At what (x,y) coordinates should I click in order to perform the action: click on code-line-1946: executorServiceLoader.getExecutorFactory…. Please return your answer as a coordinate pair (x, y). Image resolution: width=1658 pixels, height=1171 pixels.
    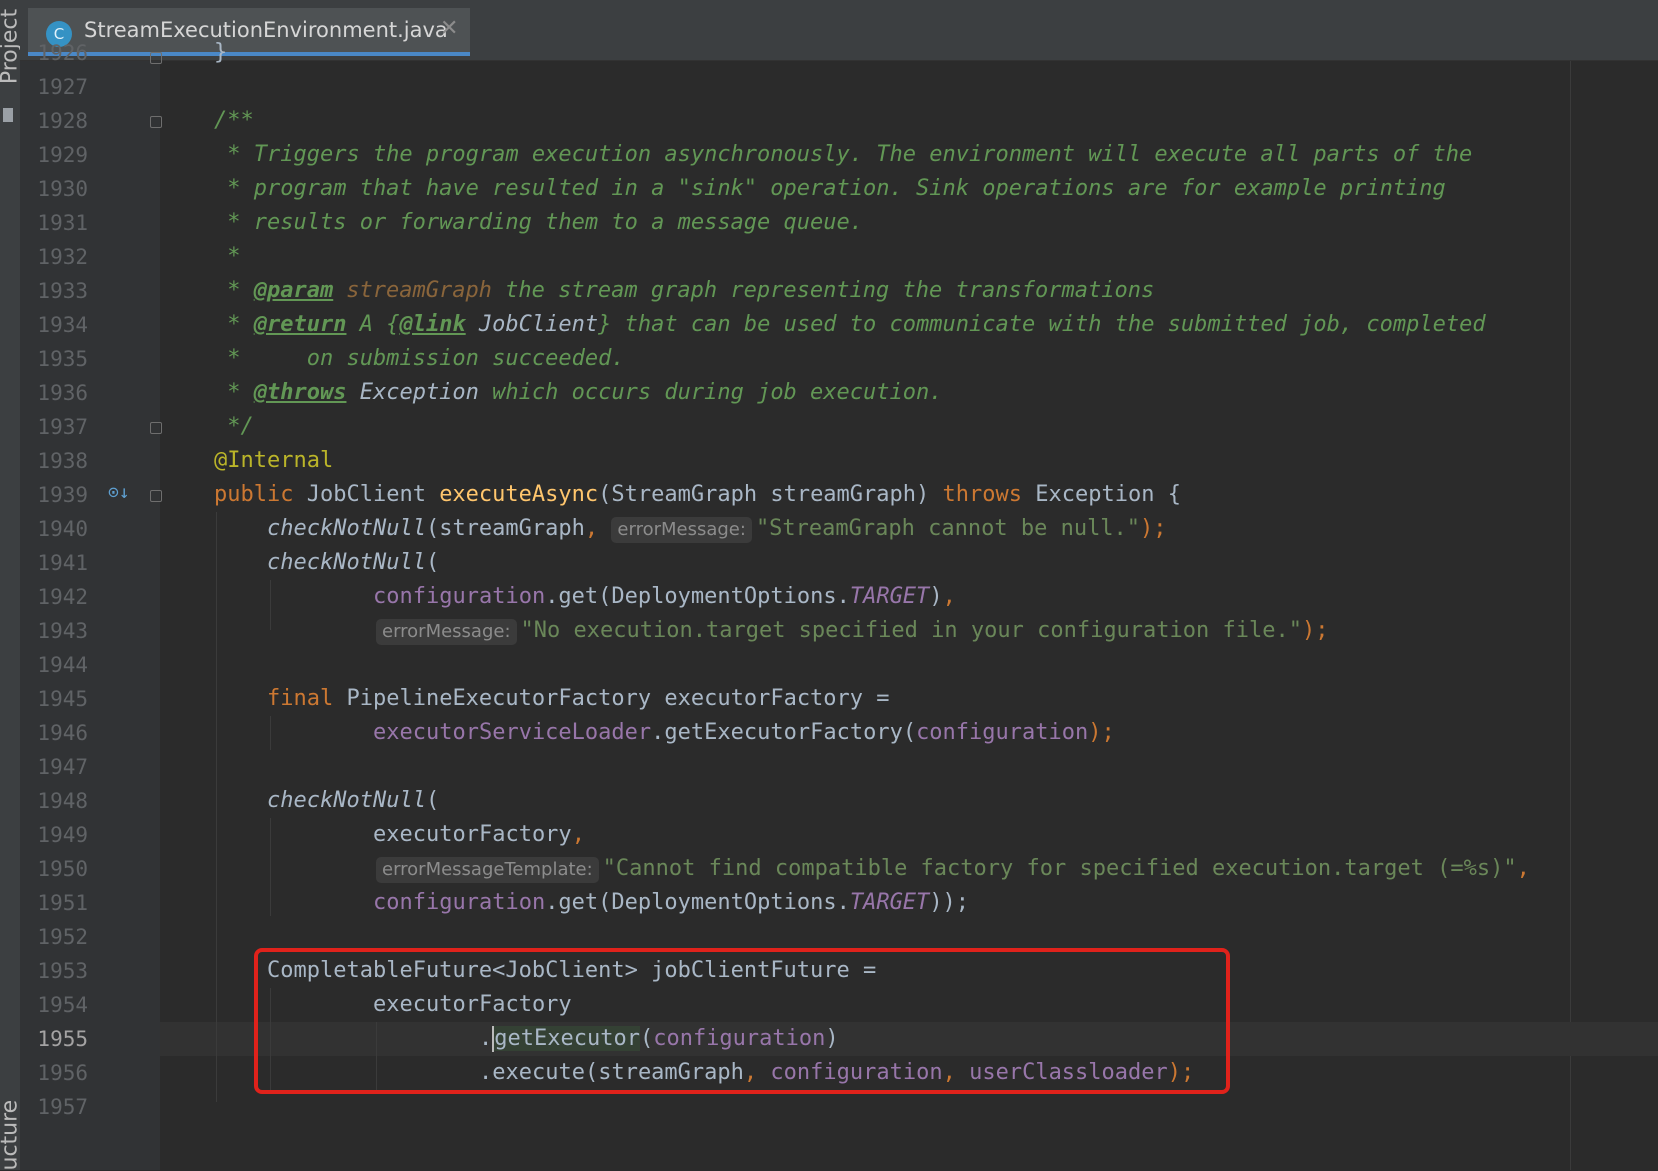
    Looking at the image, I should click on (744, 732).